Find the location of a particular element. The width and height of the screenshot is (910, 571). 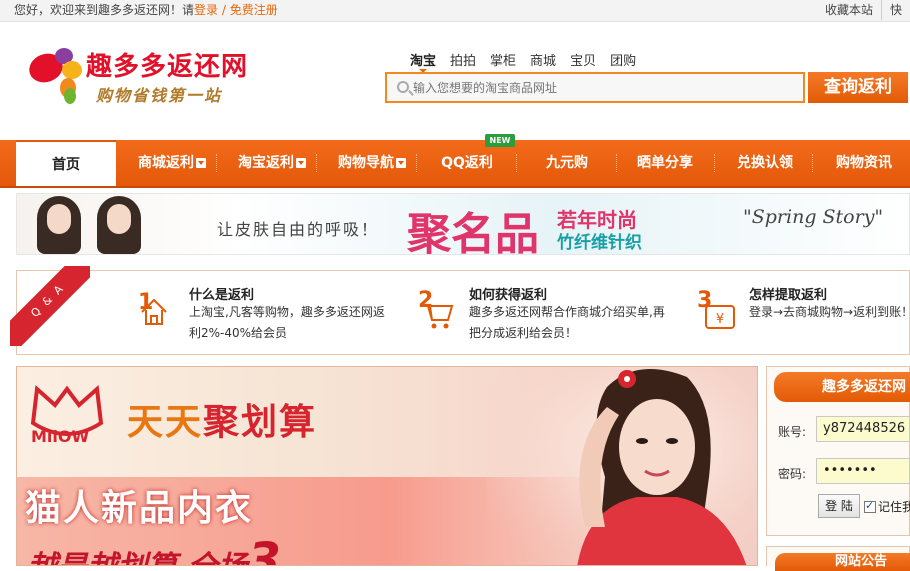

register-link: 免费注册 is located at coordinates (254, 10).